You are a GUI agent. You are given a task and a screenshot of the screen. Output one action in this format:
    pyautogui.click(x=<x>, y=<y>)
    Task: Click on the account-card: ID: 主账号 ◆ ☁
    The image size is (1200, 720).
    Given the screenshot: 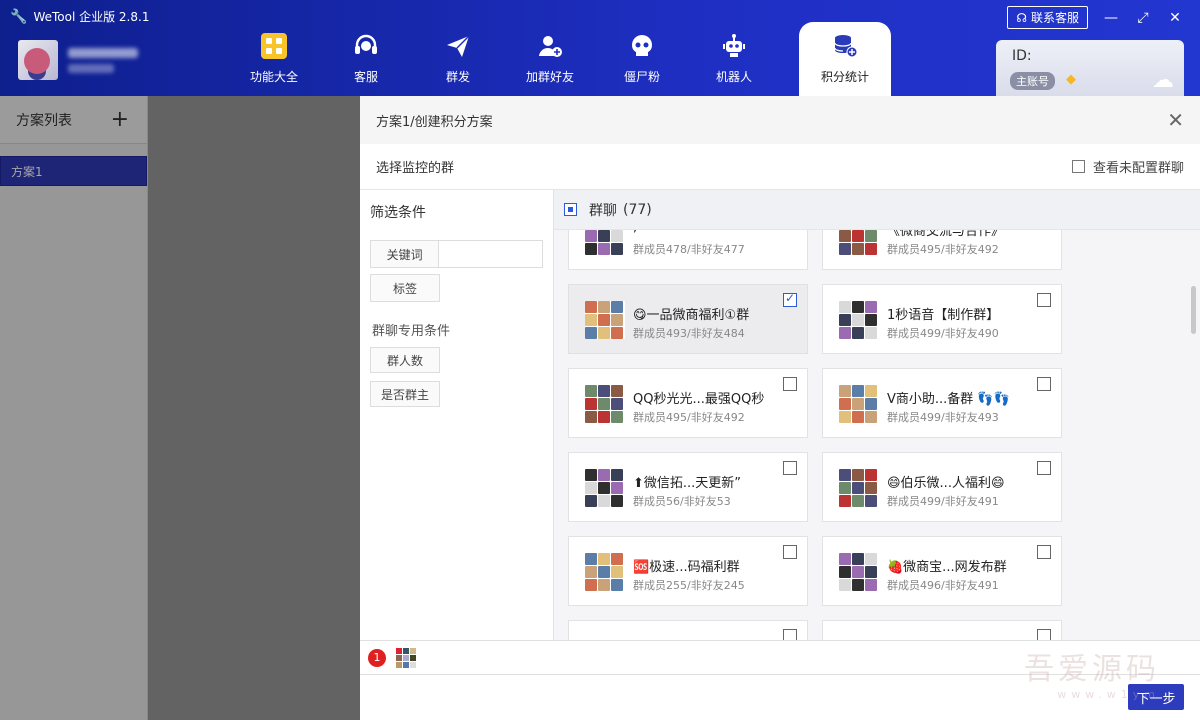 What is the action you would take?
    pyautogui.click(x=1090, y=68)
    